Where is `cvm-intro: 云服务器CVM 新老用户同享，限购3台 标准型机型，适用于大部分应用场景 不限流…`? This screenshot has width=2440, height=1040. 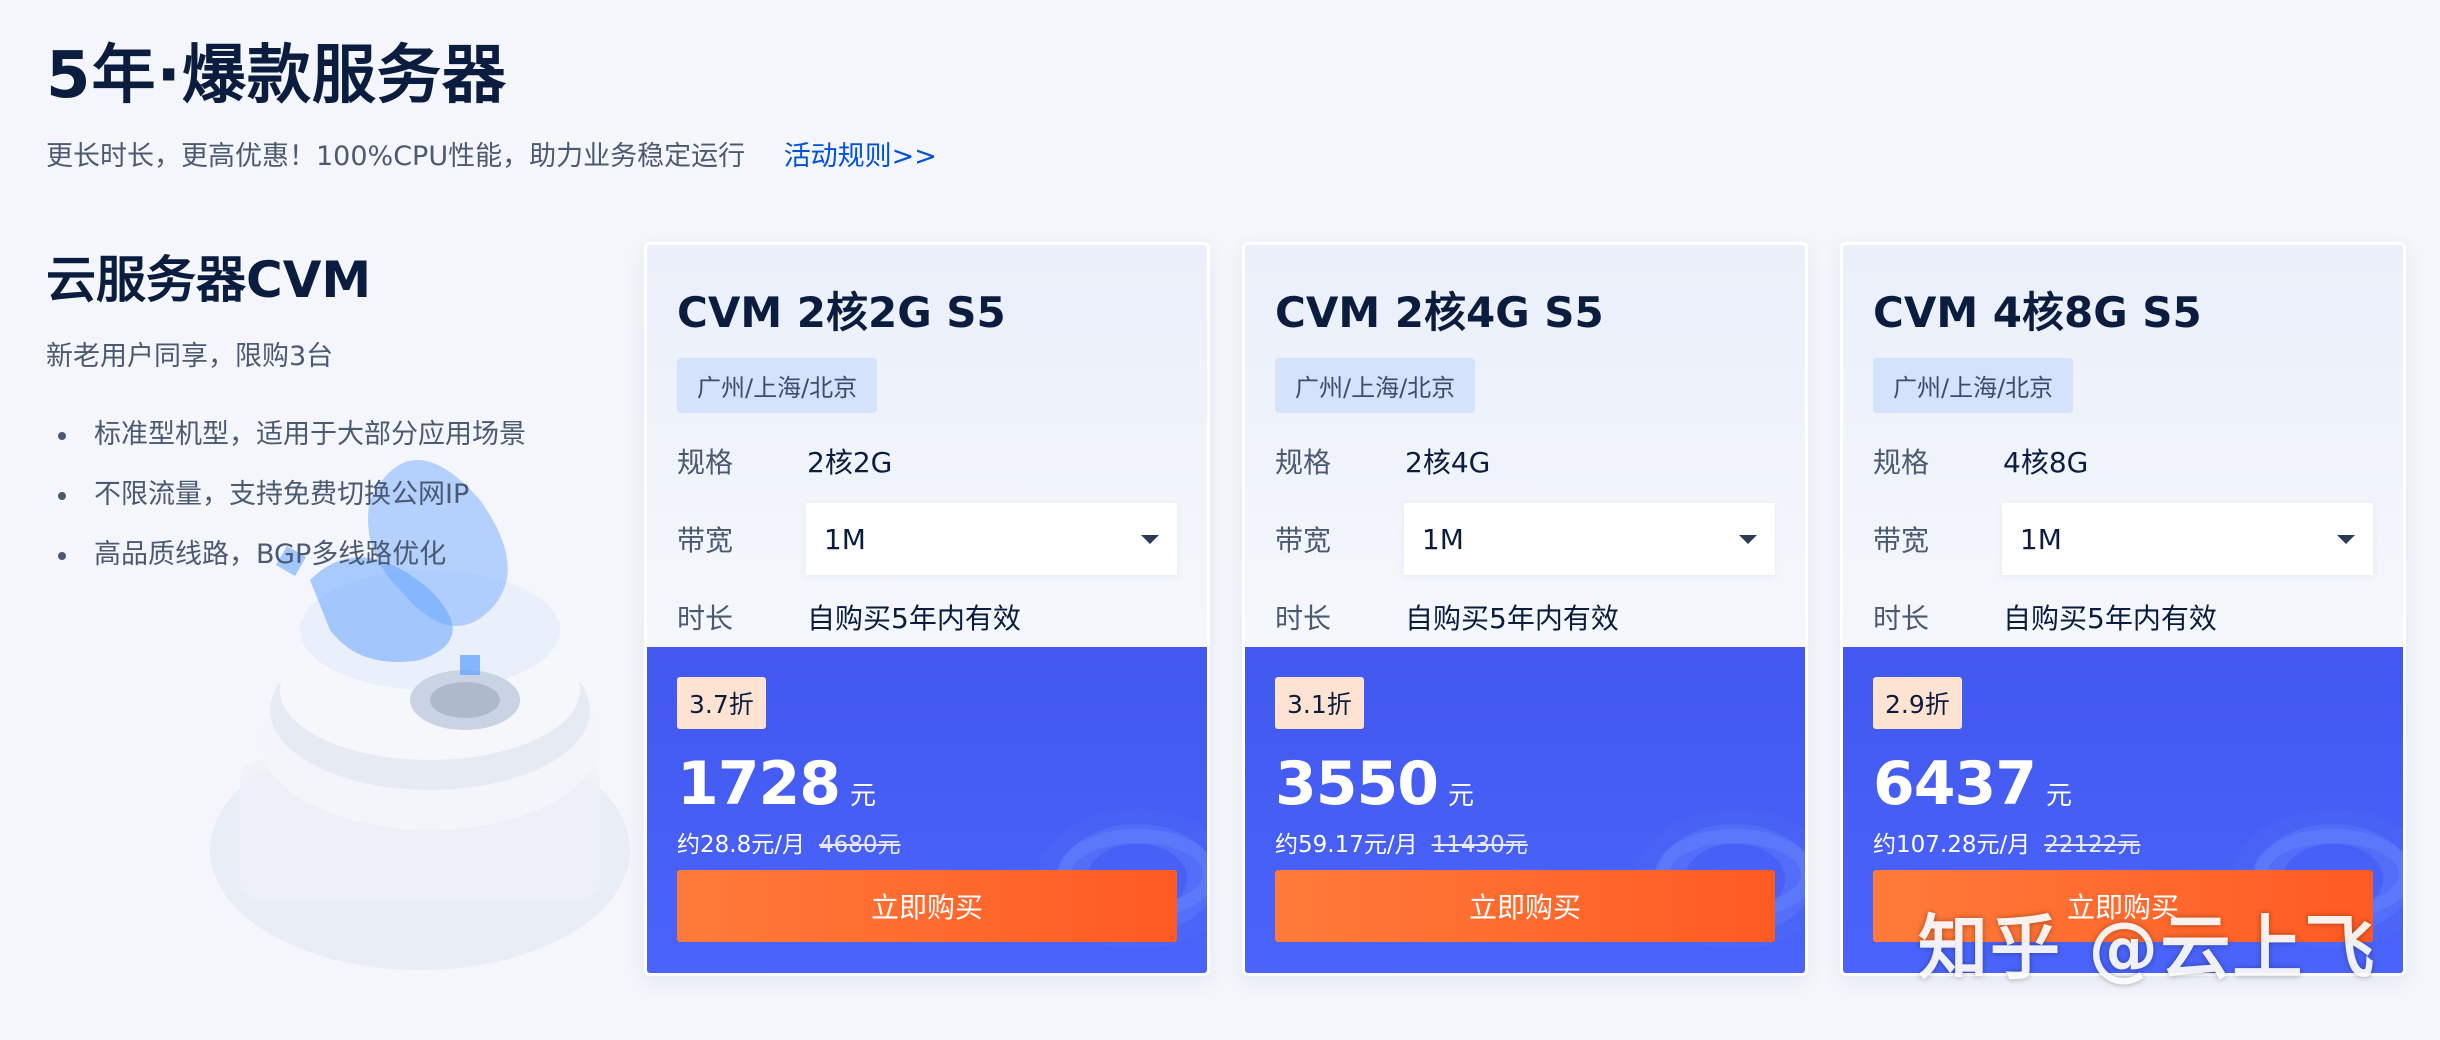
cvm-intro: 云服务器CVM 新老用户同享，限购3台 标准型机型，适用于大部分应用场景 不限流… is located at coordinates (336, 412).